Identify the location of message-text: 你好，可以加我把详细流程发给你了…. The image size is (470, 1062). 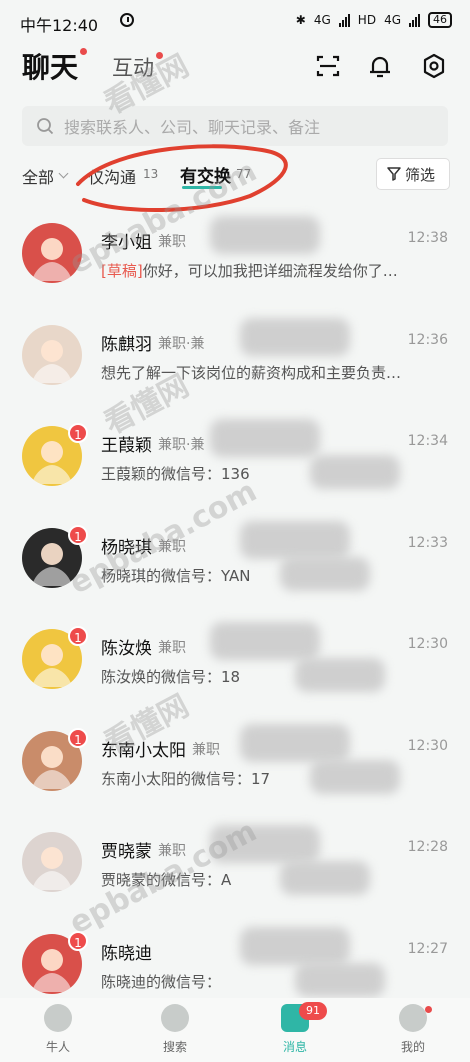
(270, 271).